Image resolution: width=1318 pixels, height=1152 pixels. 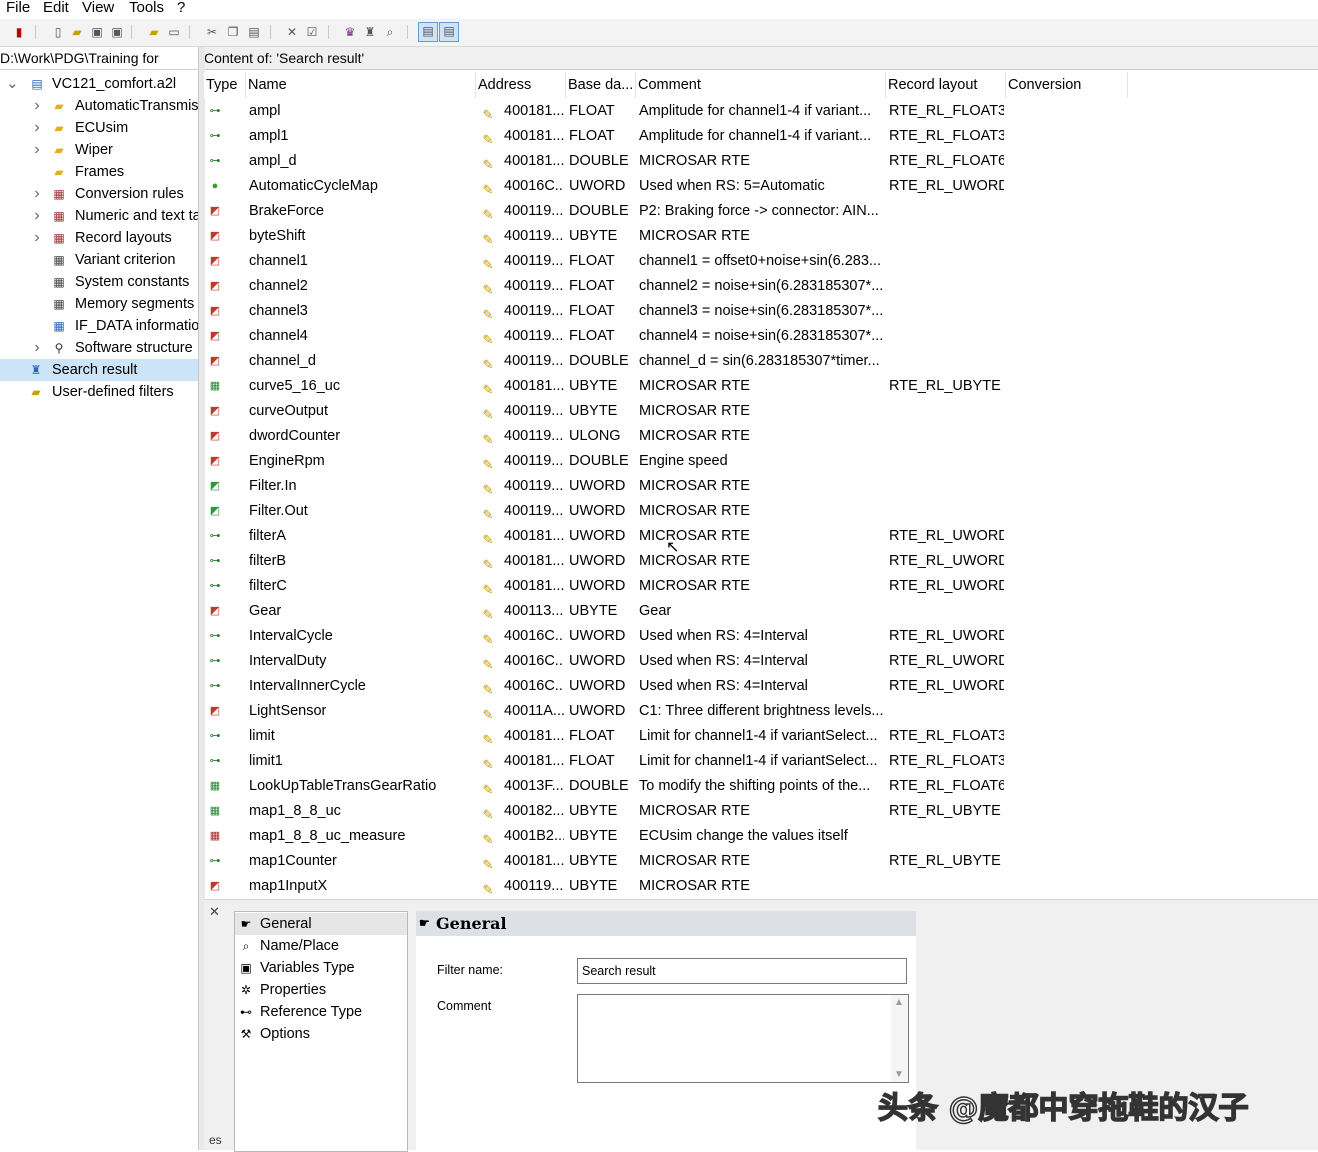 I want to click on tree-item: ▦ System constants, so click(x=99, y=282).